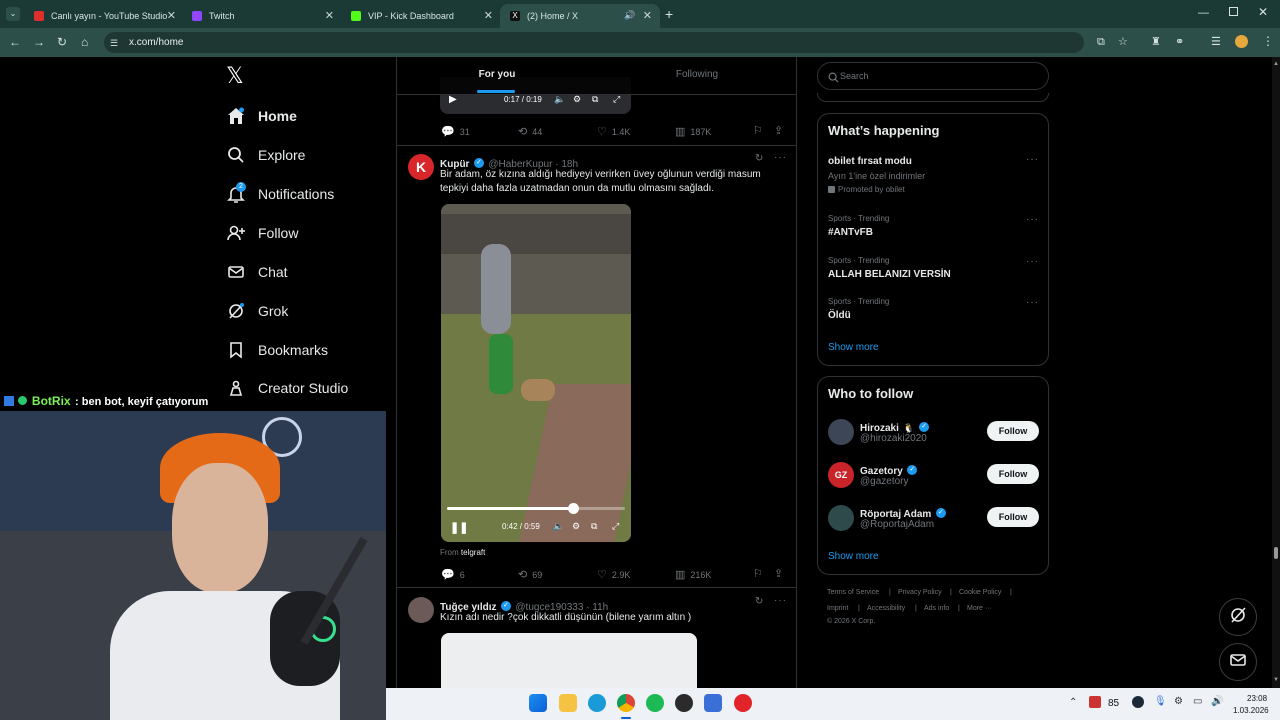 This screenshot has width=1280, height=720. What do you see at coordinates (1241, 41) in the screenshot?
I see `profile-avatar` at bounding box center [1241, 41].